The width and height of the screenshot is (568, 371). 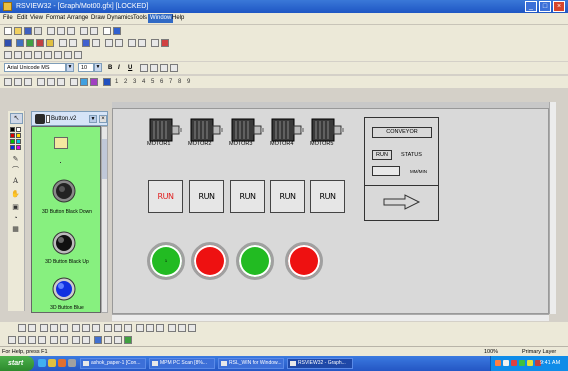 What do you see at coordinates (530, 363) in the screenshot?
I see `tray-app-icon` at bounding box center [530, 363].